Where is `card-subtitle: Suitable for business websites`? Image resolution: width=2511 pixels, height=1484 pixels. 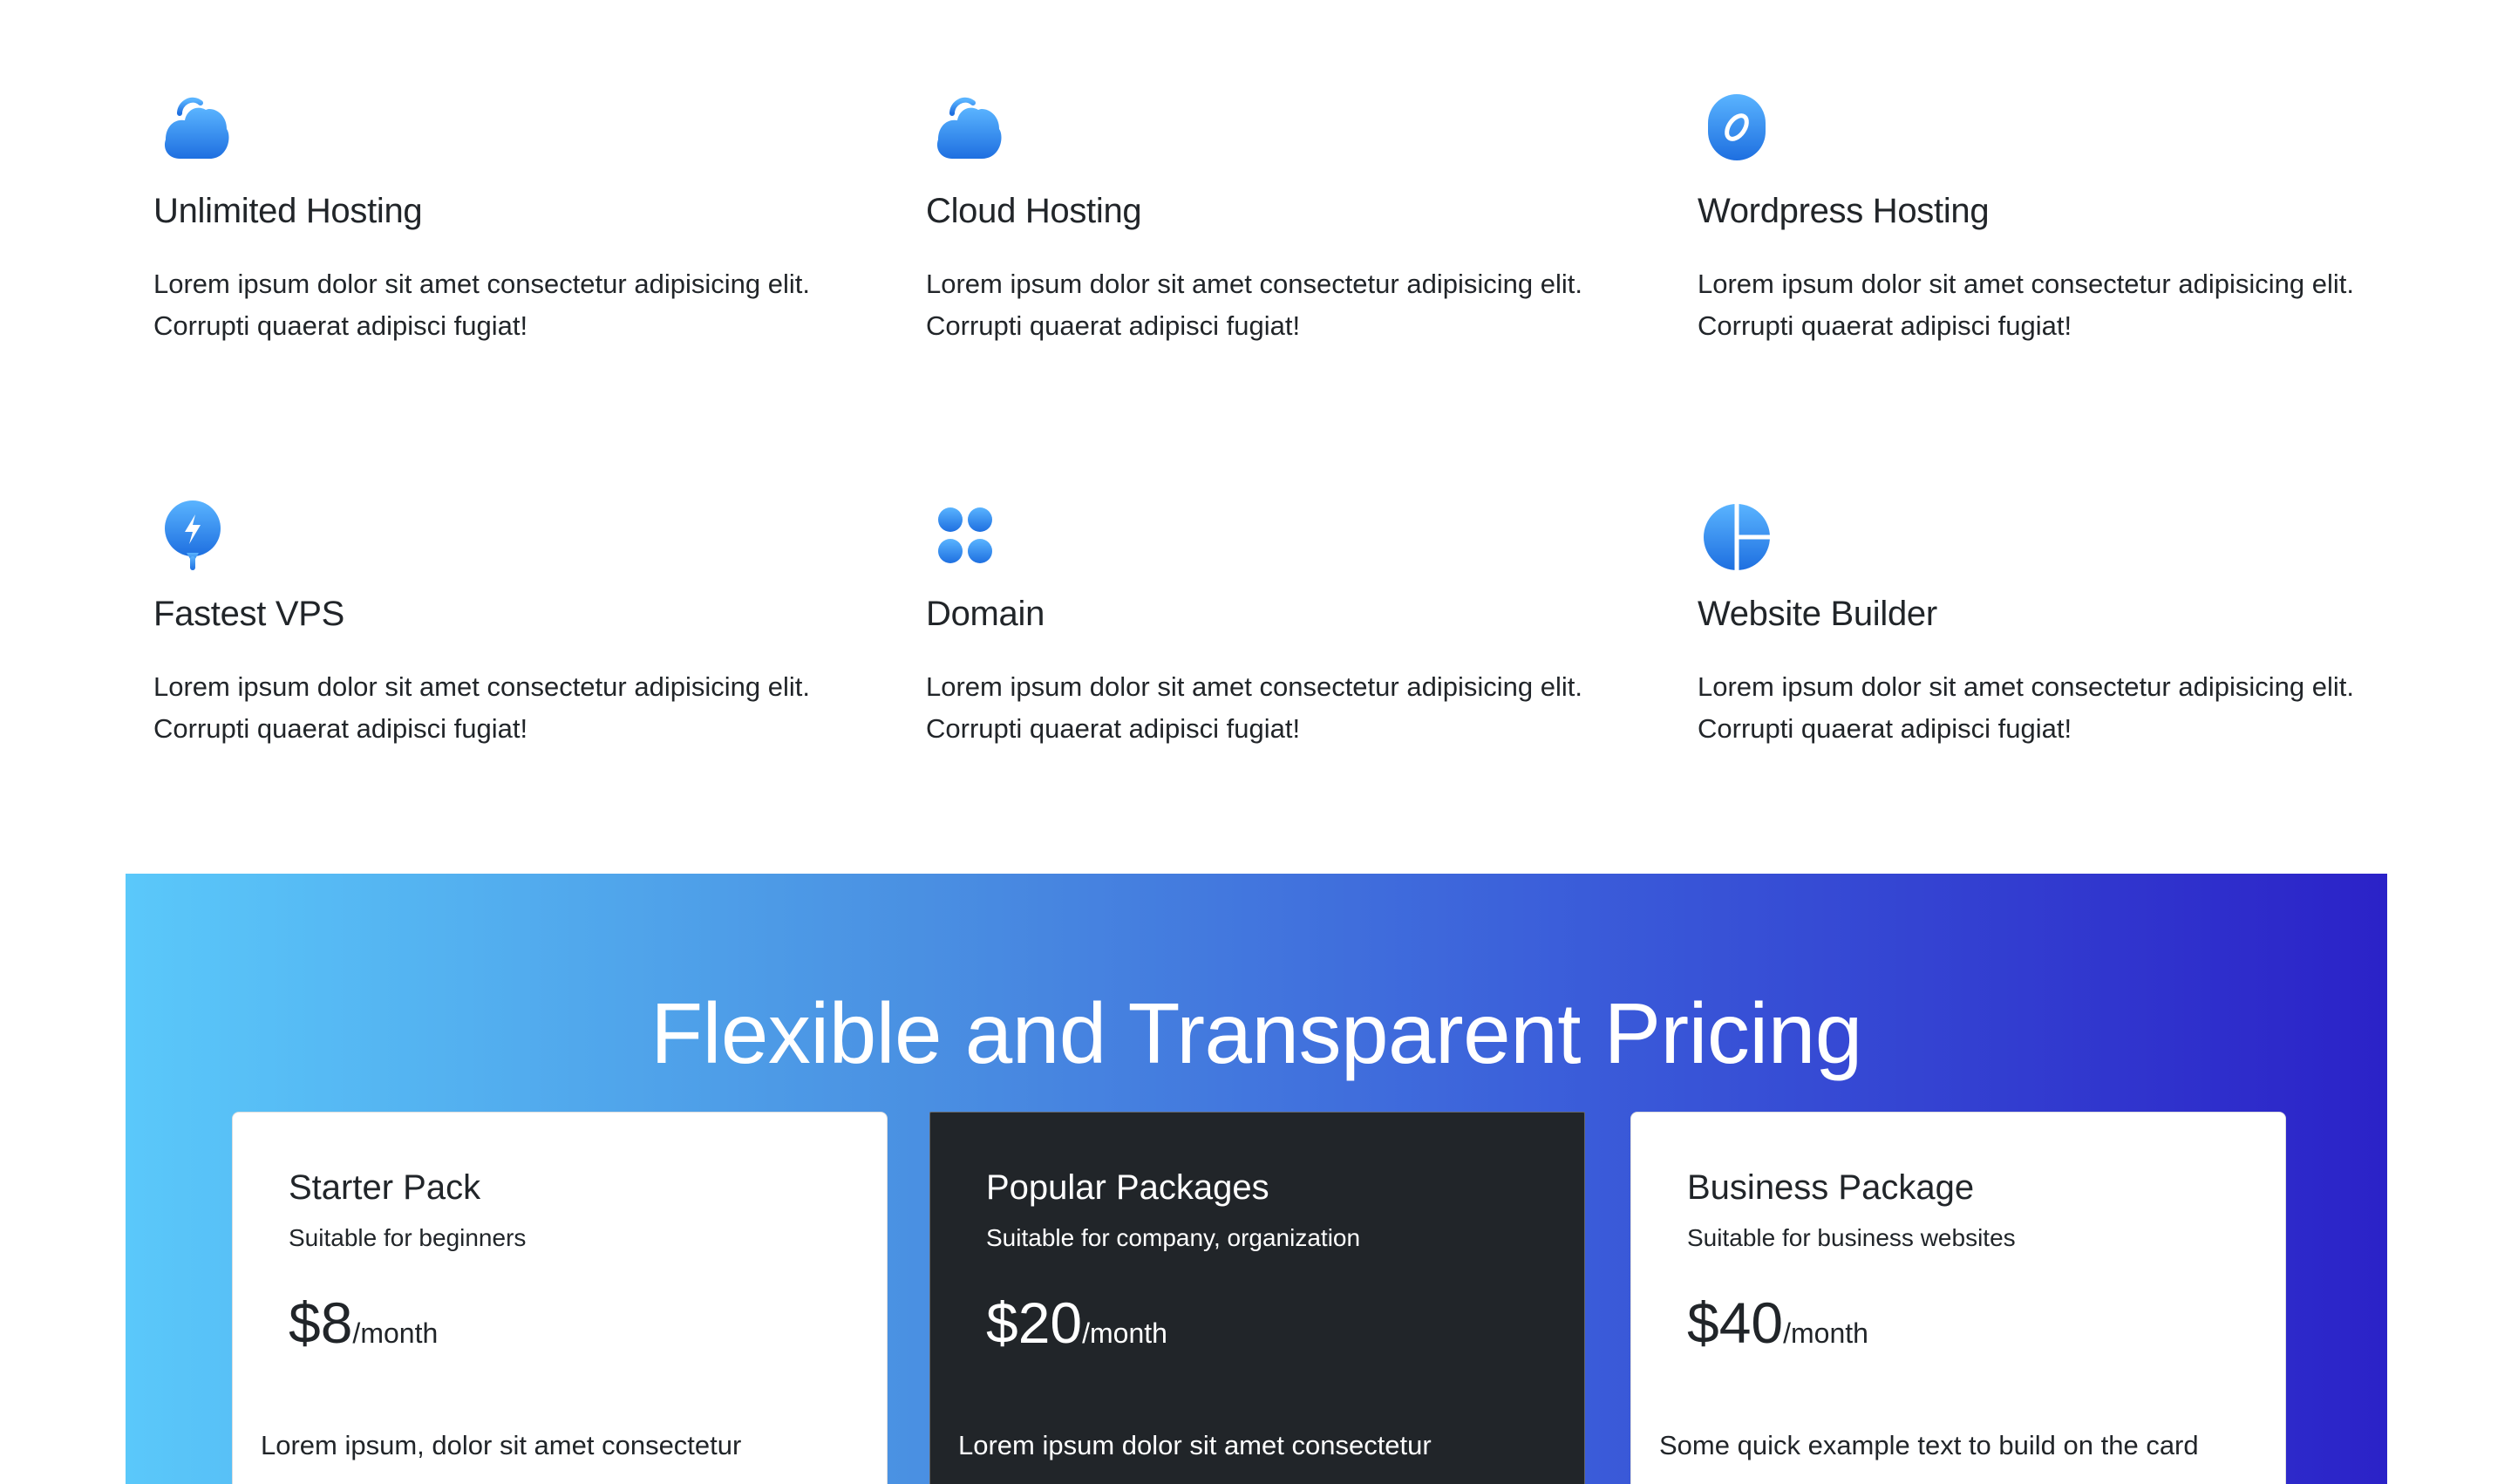
card-subtitle: Suitable for business websites is located at coordinates (1851, 1237).